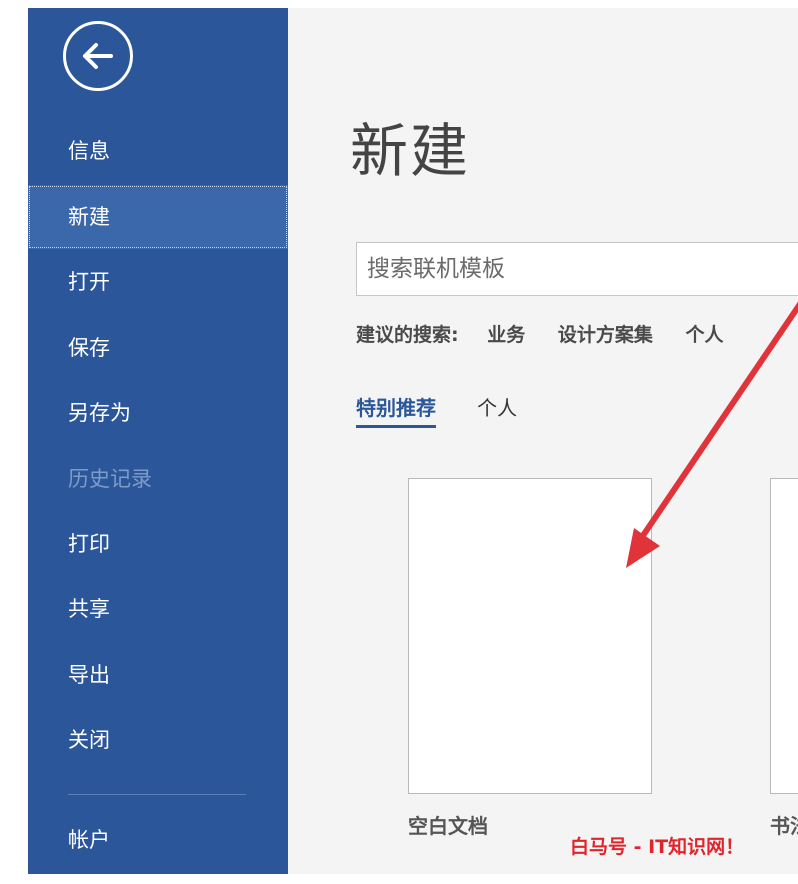  I want to click on nav-item-history: 历史记录, so click(110, 479).